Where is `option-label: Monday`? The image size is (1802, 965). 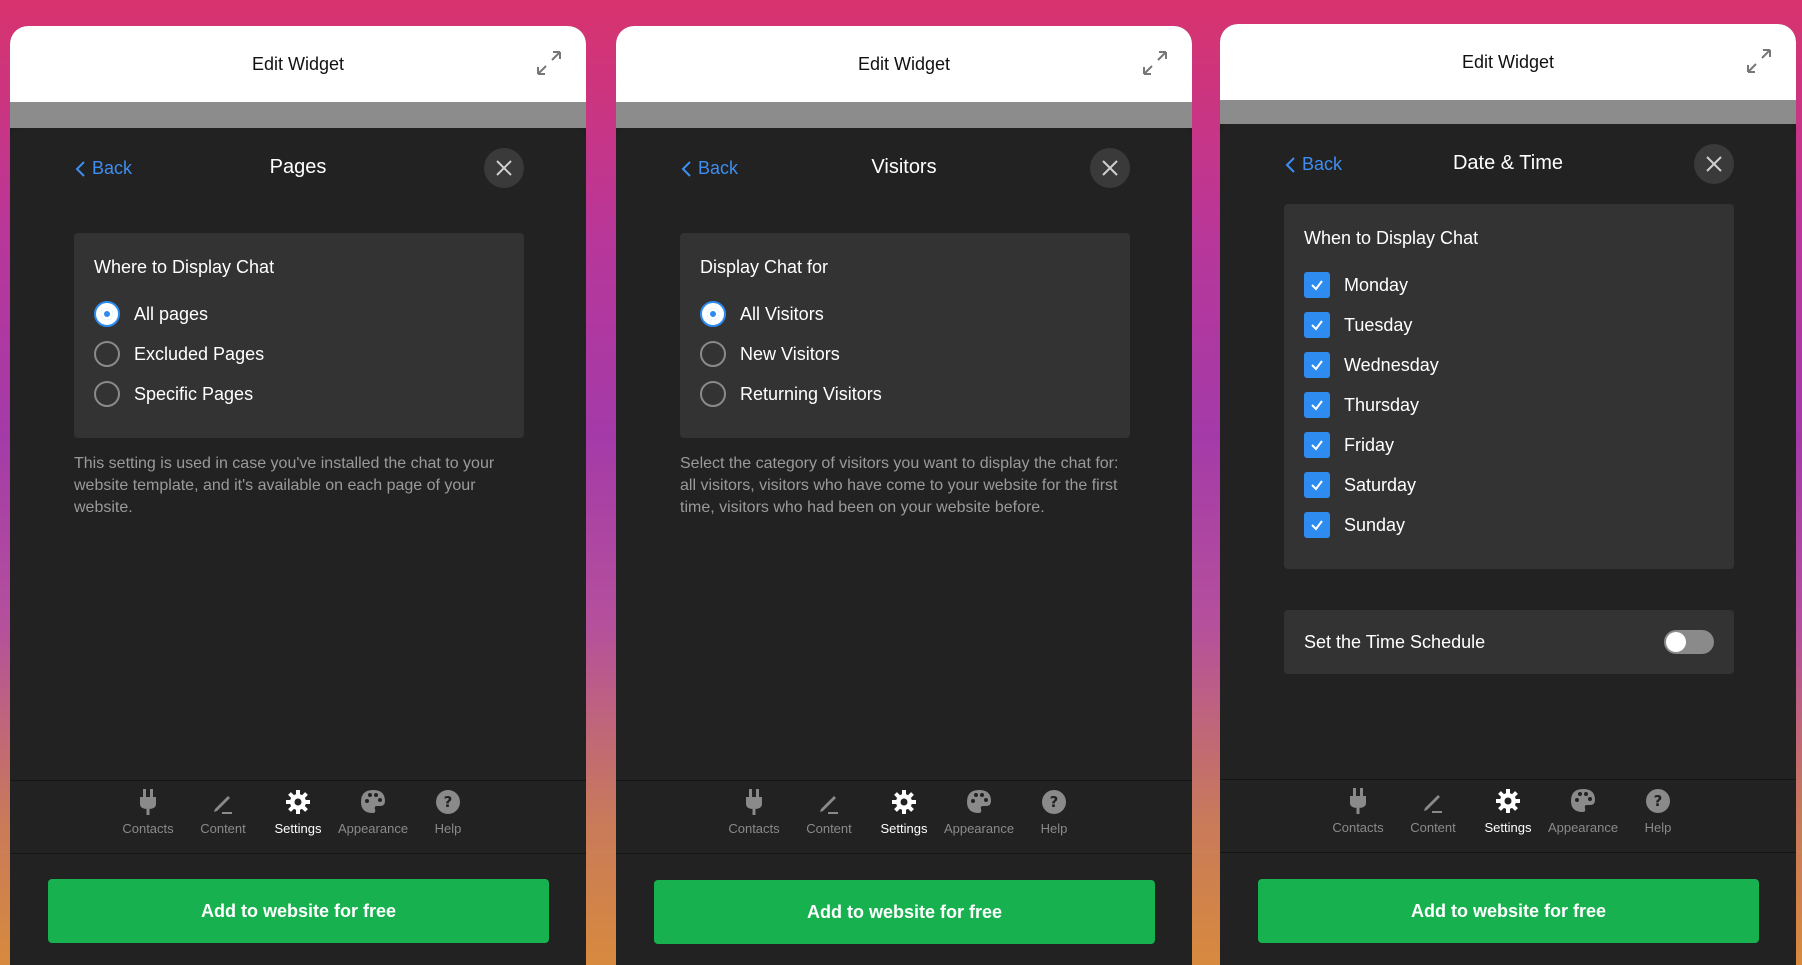 option-label: Monday is located at coordinates (1376, 284).